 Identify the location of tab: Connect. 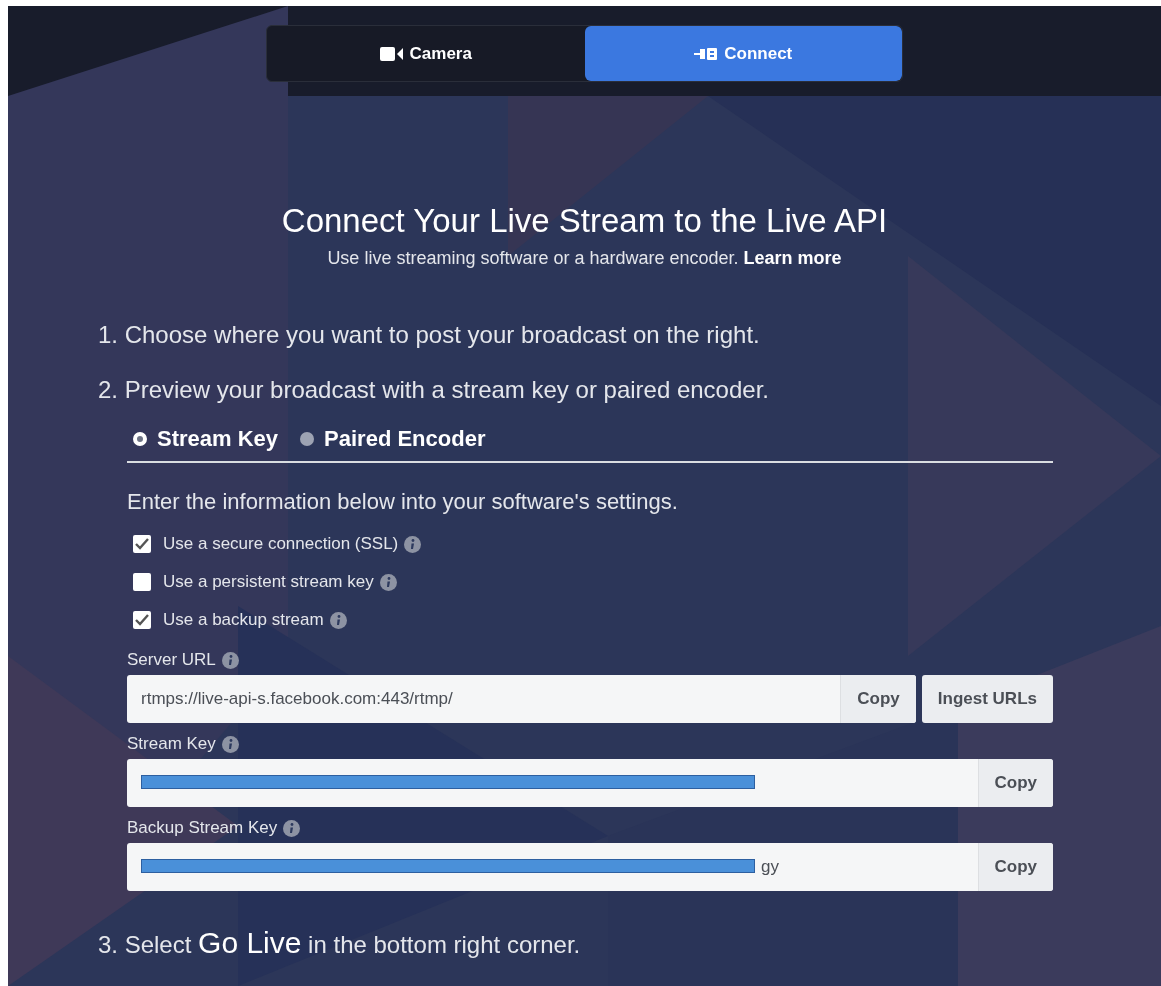
(743, 53).